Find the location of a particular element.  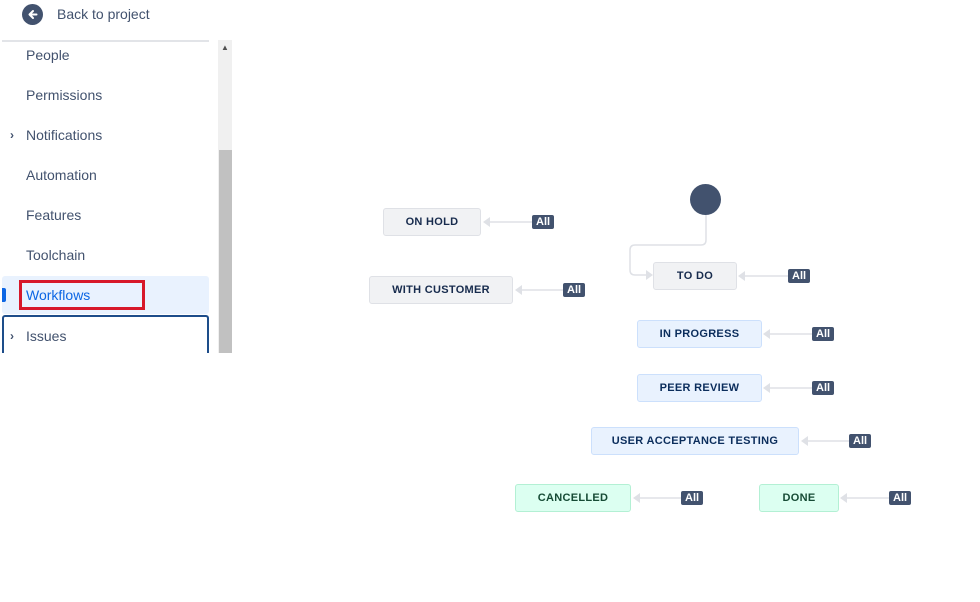

status-in-progress: IN PROGRESS is located at coordinates (699, 334).